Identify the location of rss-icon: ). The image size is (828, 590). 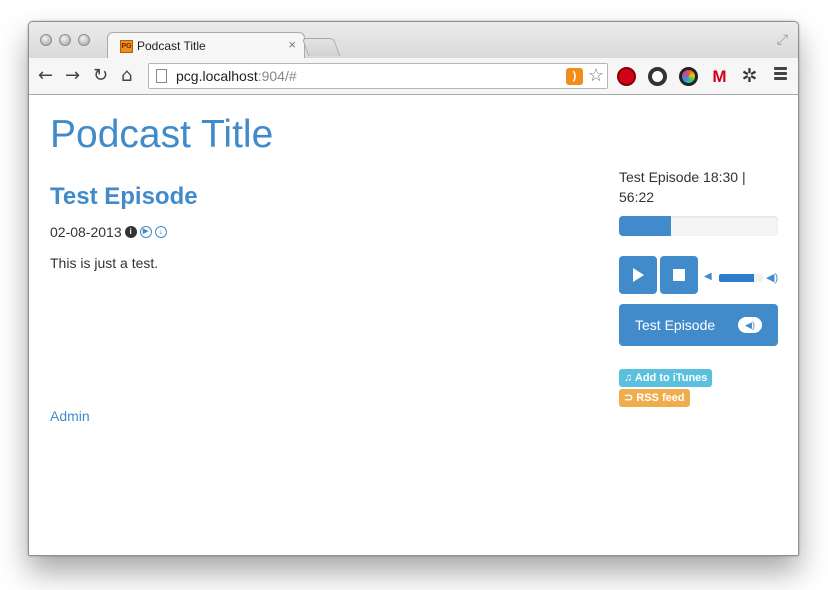
(574, 76).